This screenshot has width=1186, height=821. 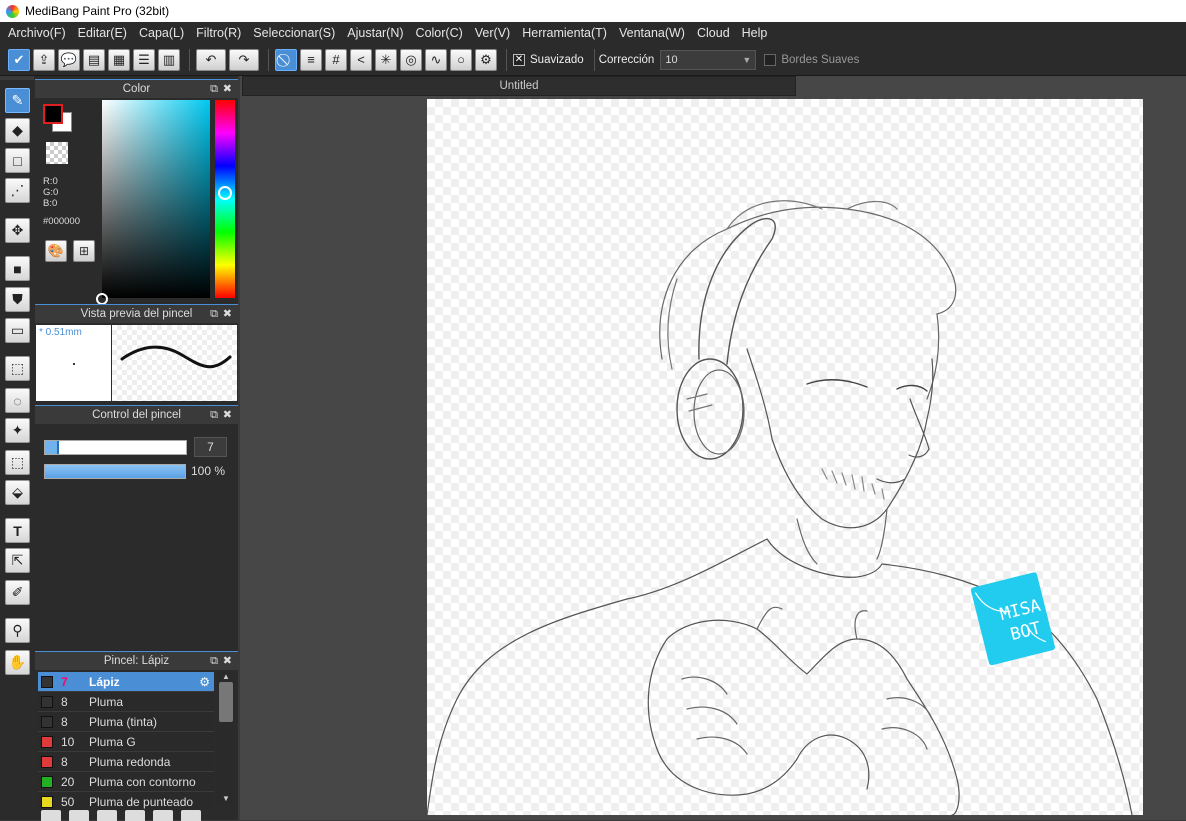 What do you see at coordinates (161, 33) in the screenshot?
I see `menu-capa: Capa(L)` at bounding box center [161, 33].